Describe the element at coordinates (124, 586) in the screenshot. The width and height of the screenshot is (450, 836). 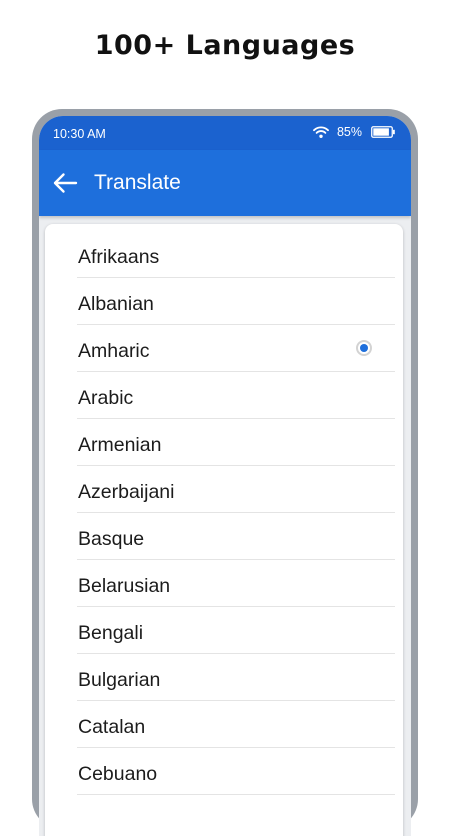
I see `language-label: Belarusian` at that location.